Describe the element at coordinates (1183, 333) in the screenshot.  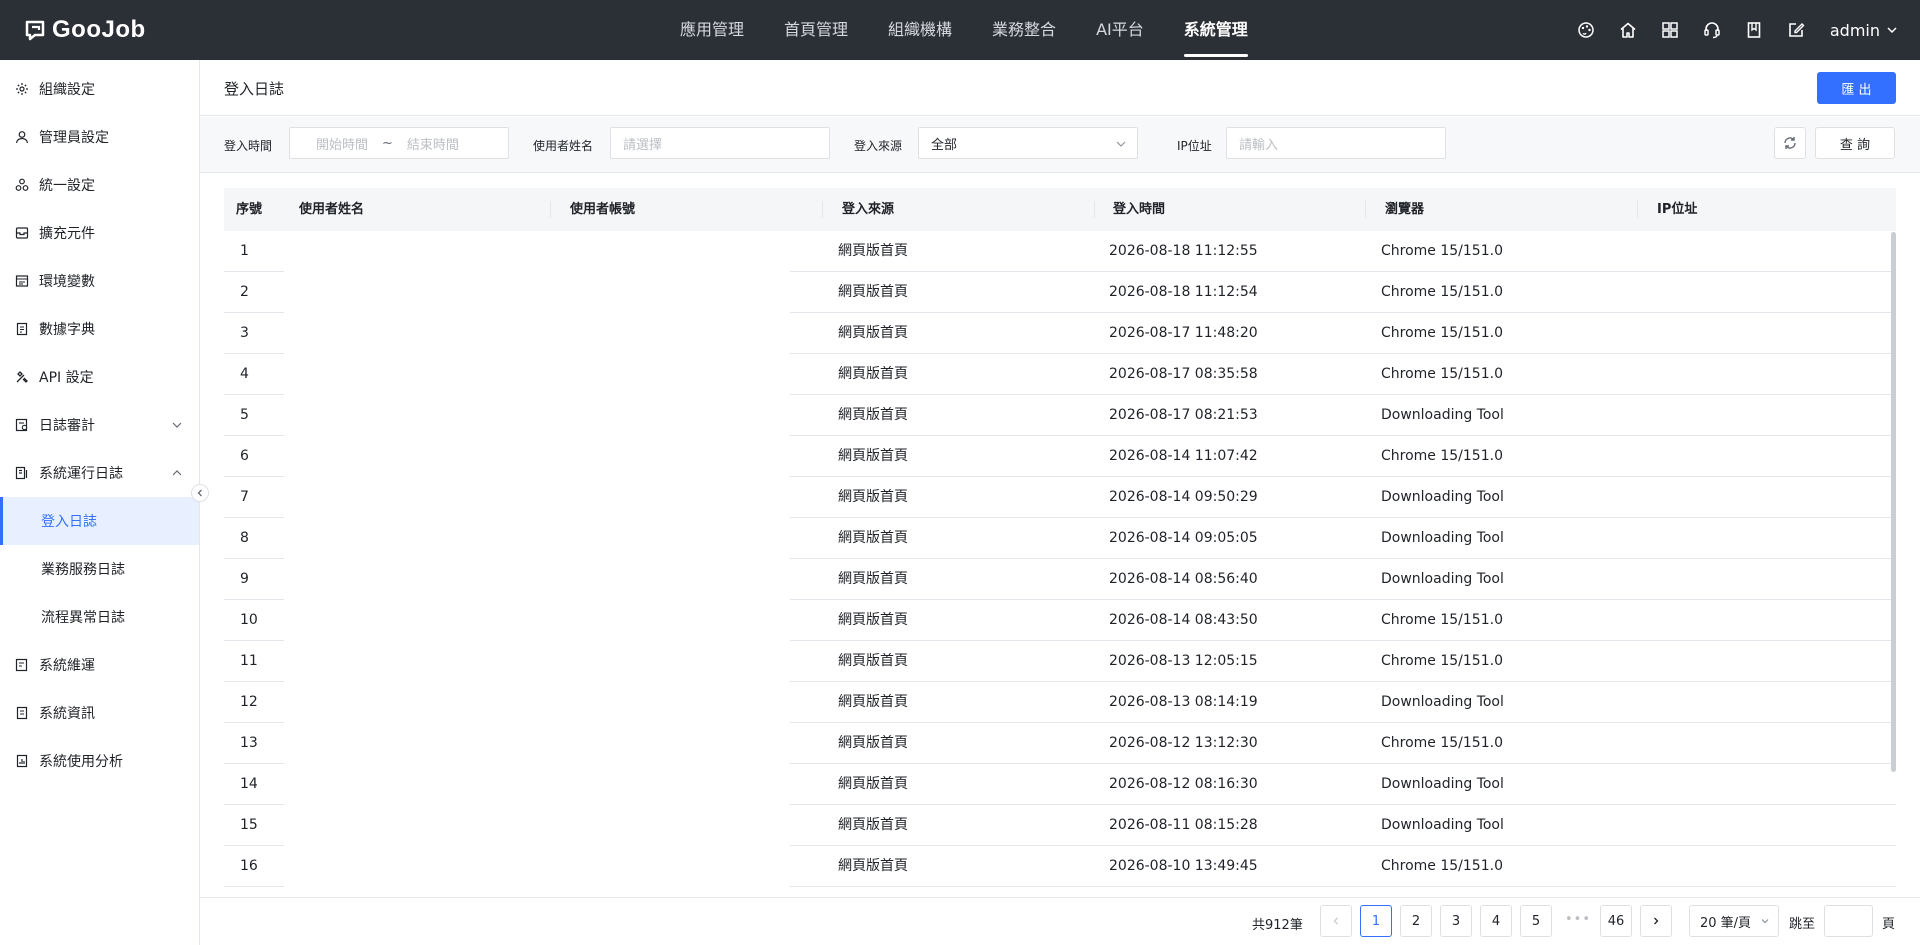
I see `cell-login-time: 2026-08-17 11:48:20` at that location.